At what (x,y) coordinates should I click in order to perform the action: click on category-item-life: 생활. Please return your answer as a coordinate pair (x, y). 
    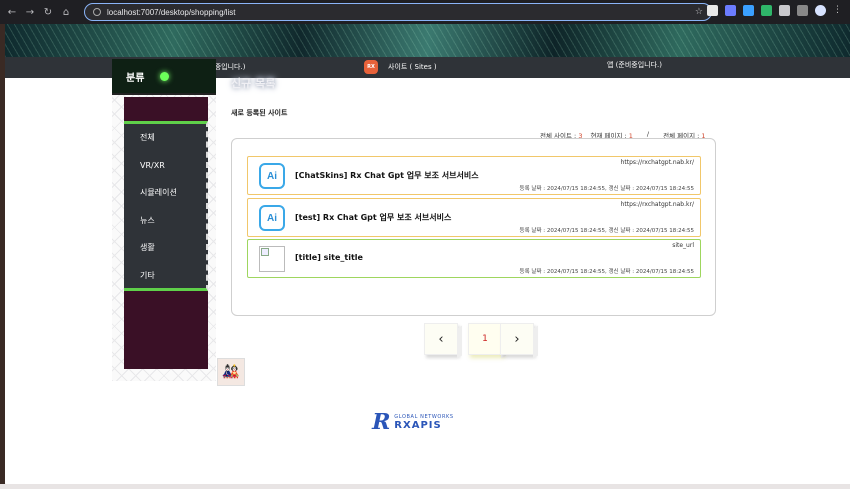
    Looking at the image, I should click on (165, 248).